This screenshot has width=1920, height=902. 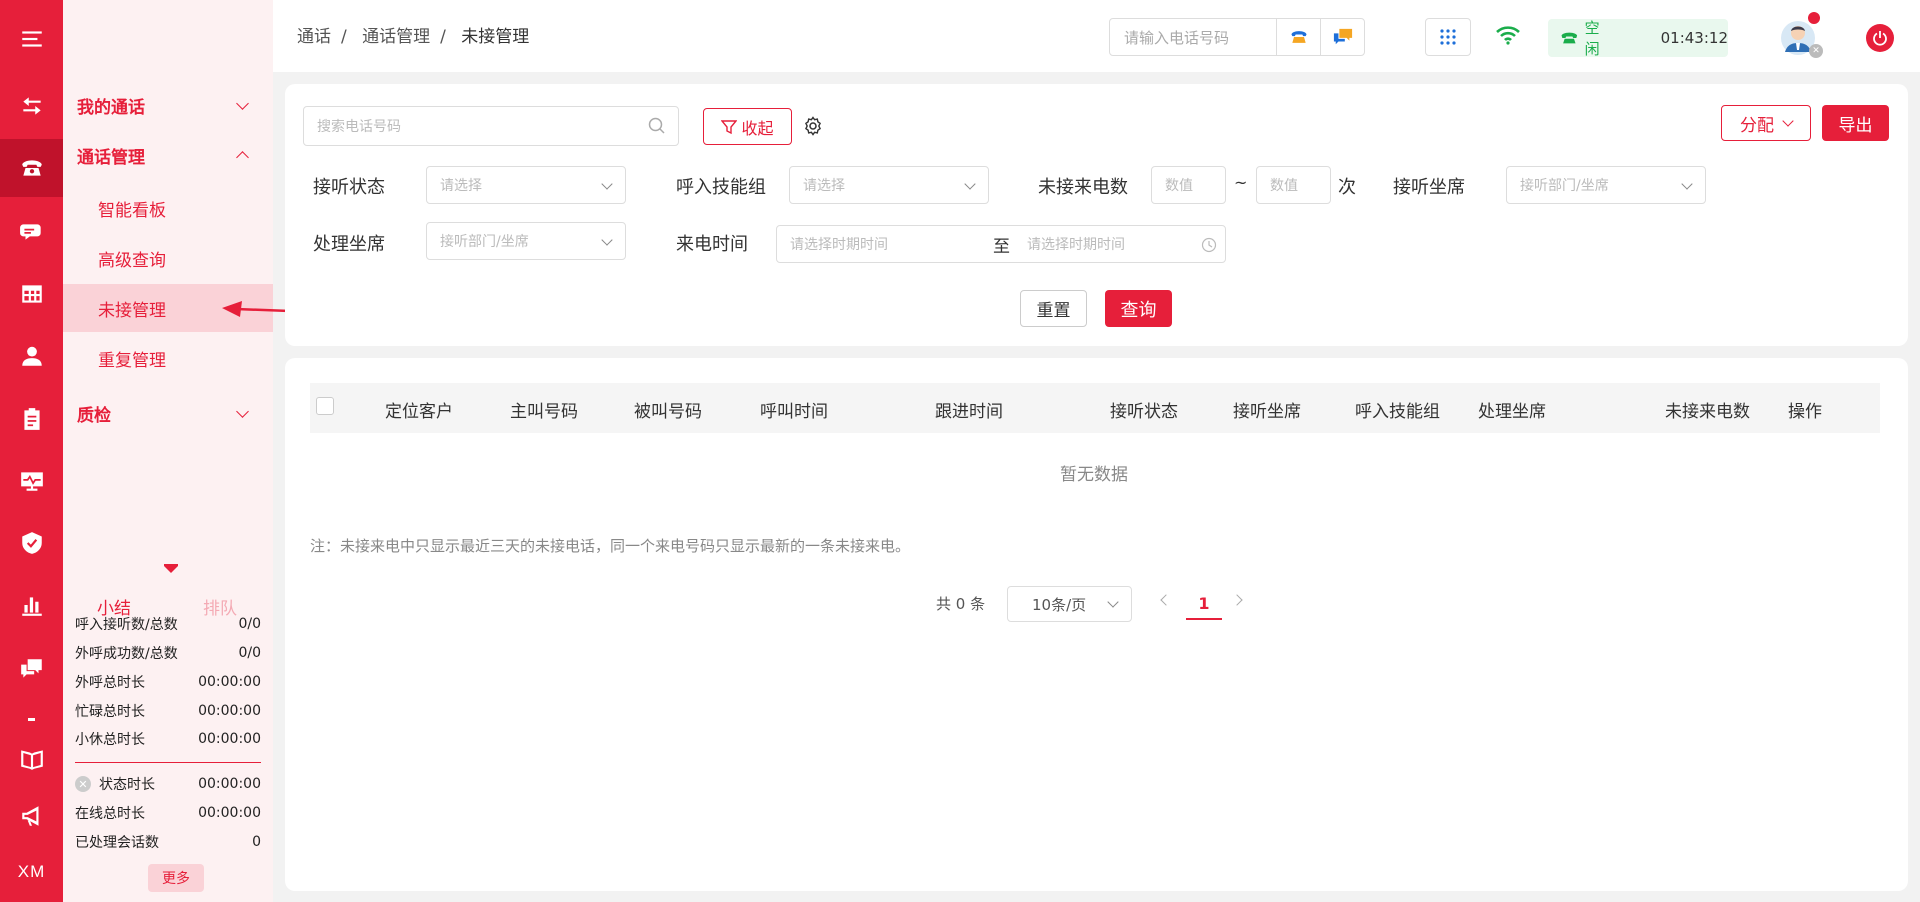 I want to click on answer-seat-label: 接听坐席, so click(x=1429, y=187).